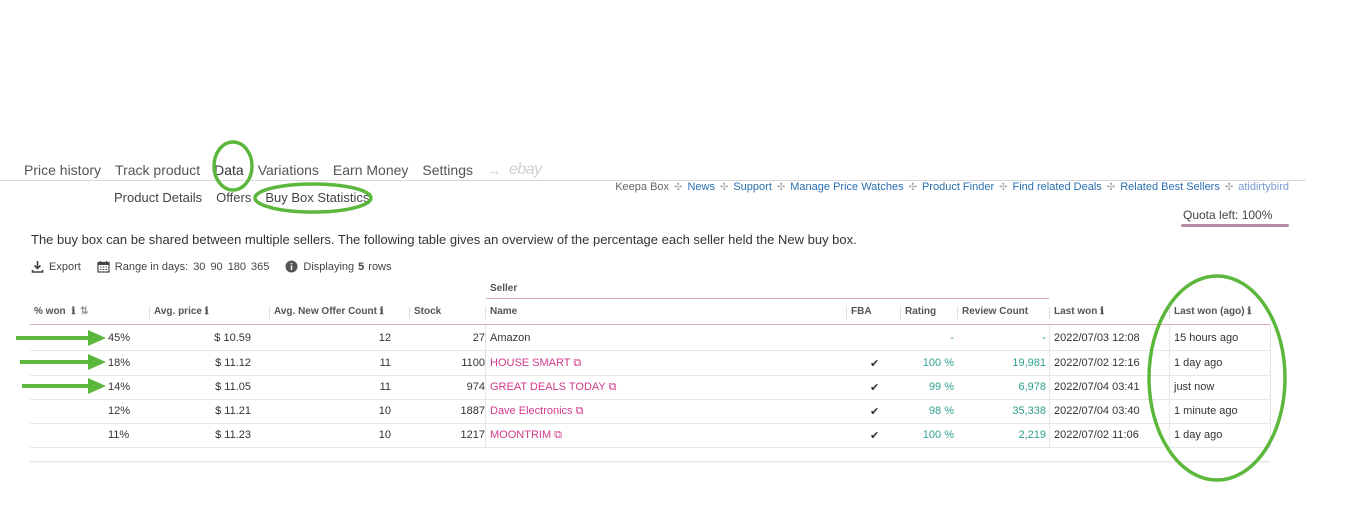  What do you see at coordinates (1096, 435) in the screenshot?
I see `cell-last-won: 2022/07/02 11:06` at bounding box center [1096, 435].